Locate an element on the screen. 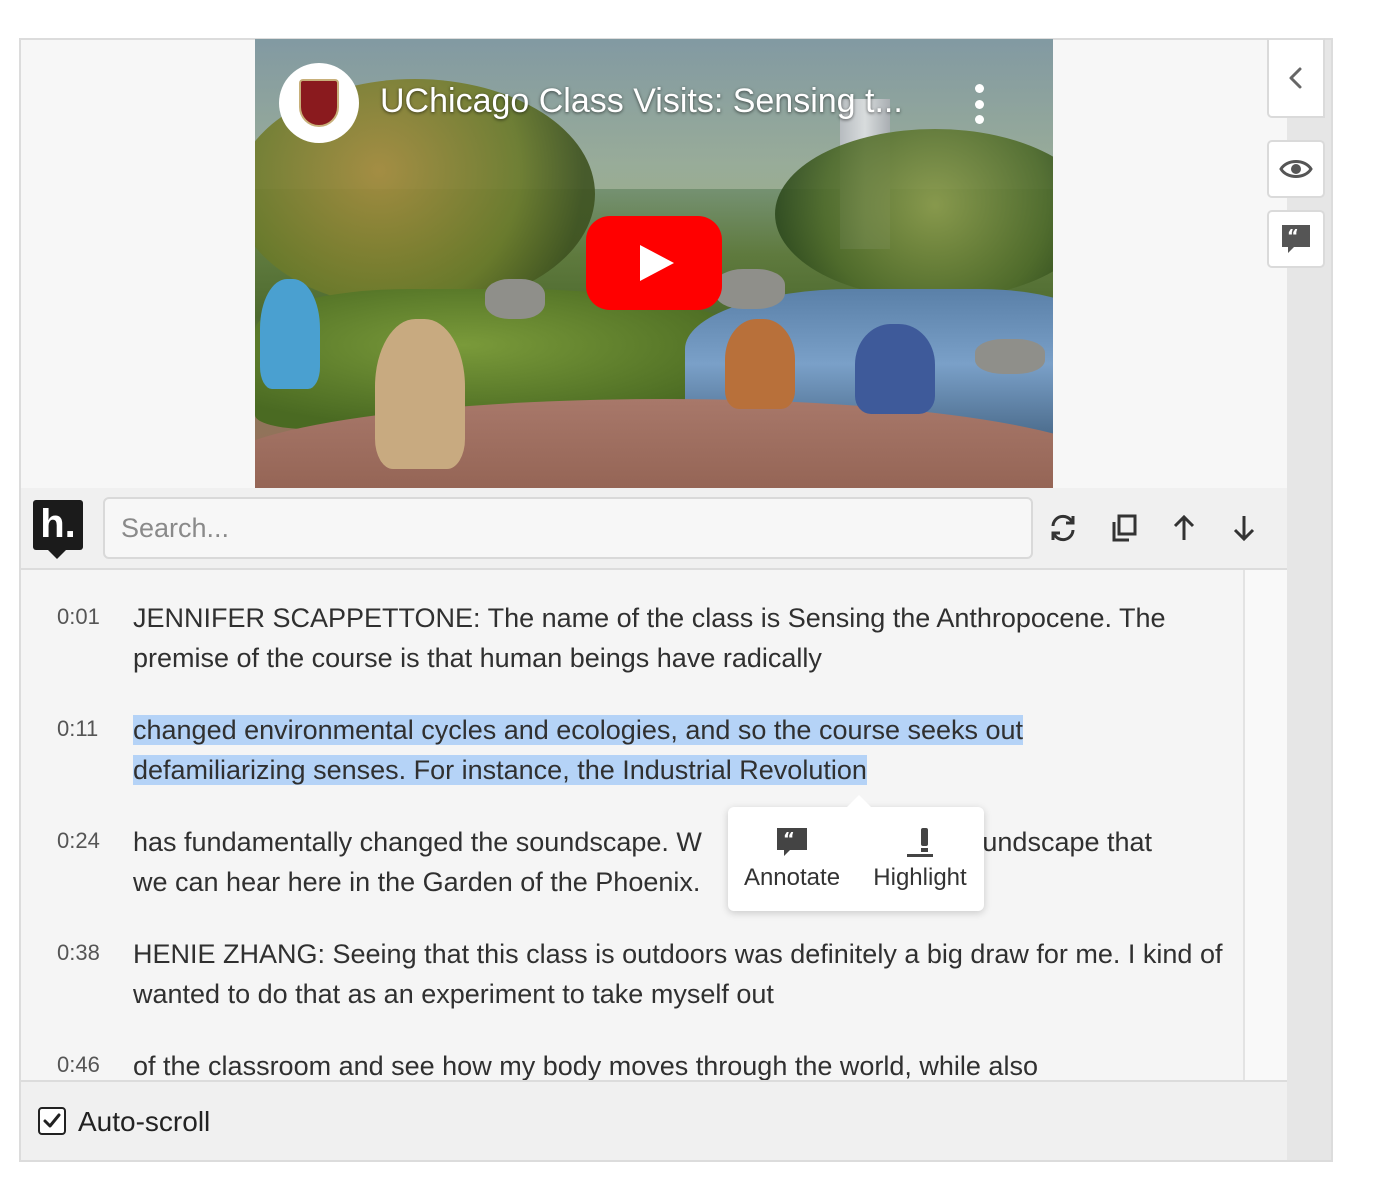 Image resolution: width=1392 pixels, height=1186 pixels. more-options-icon is located at coordinates (979, 104).